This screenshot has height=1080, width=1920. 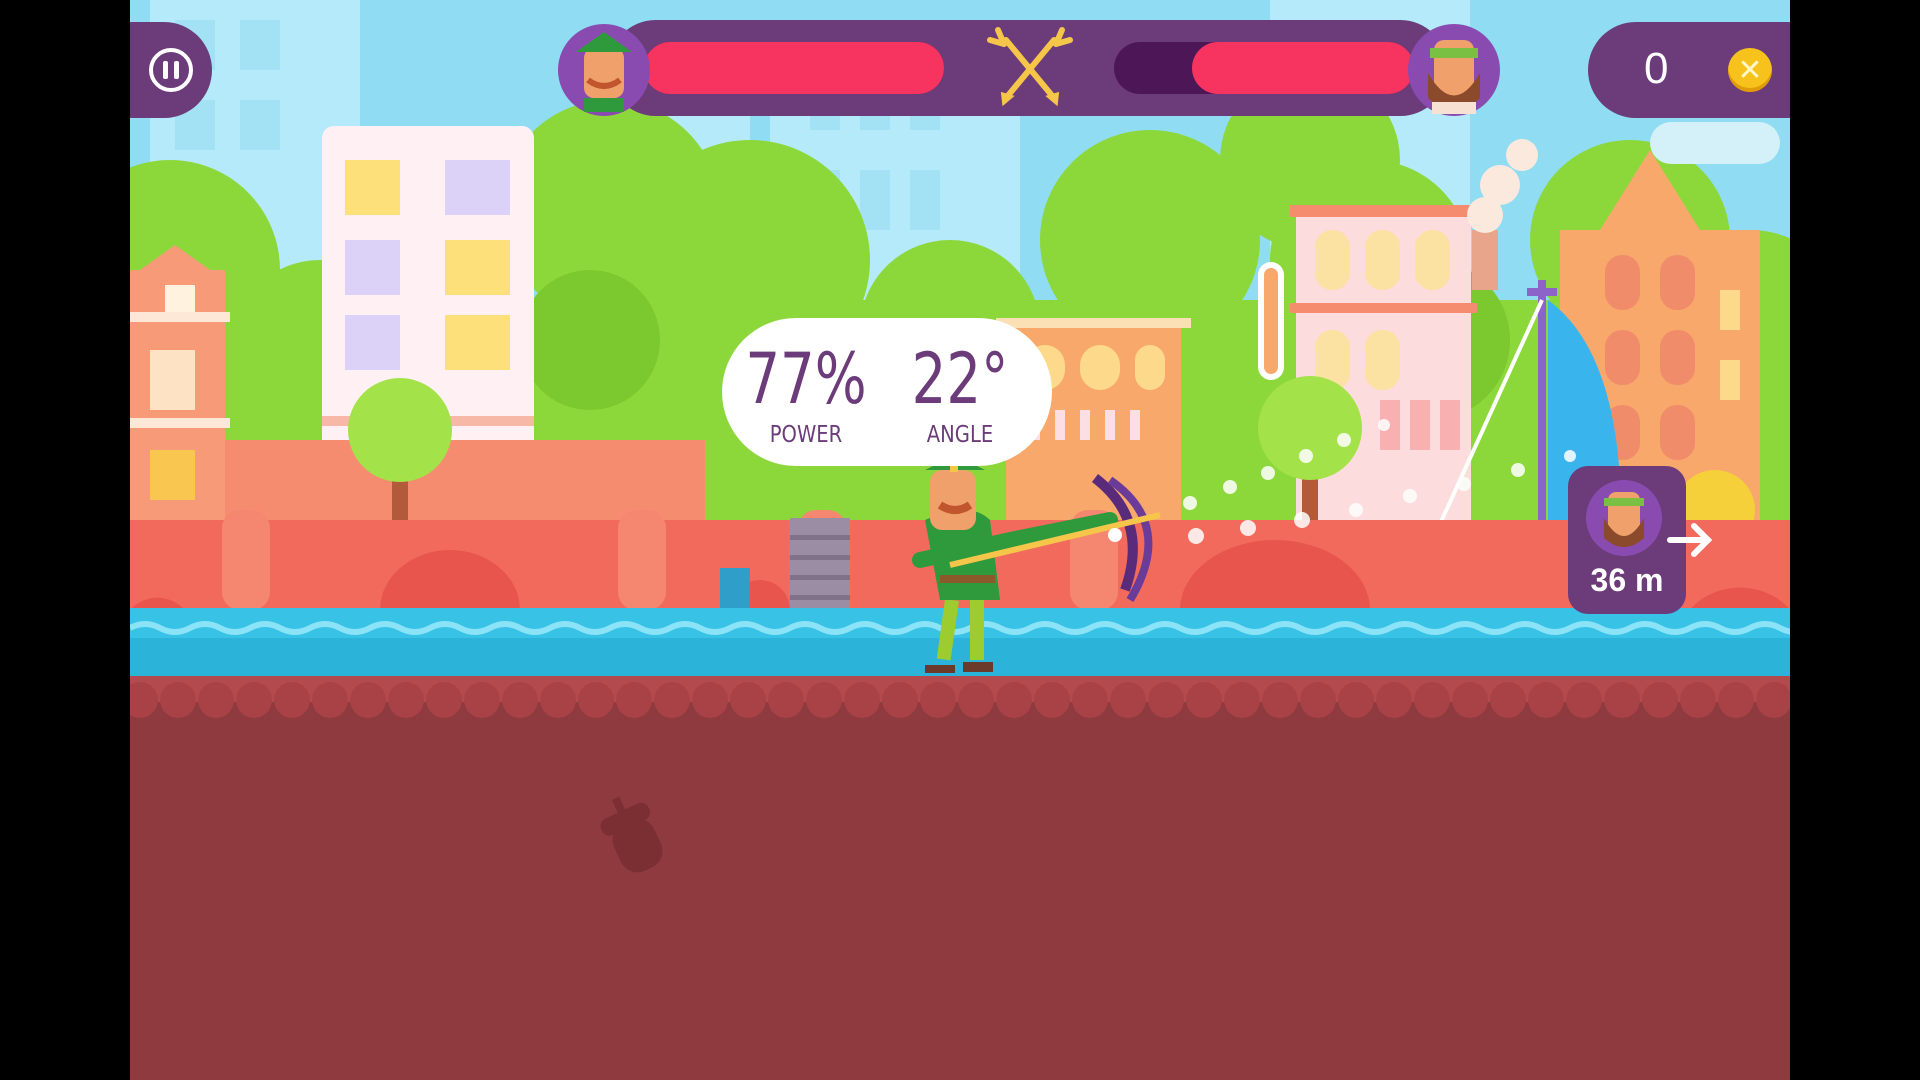 What do you see at coordinates (1627, 580) in the screenshot?
I see `enemy-distance: 36 m` at bounding box center [1627, 580].